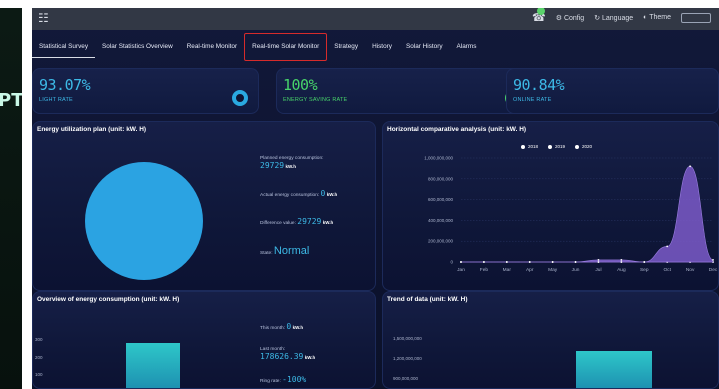  What do you see at coordinates (137, 47) in the screenshot?
I see `tab-solar-statistics-overview: Solar Statistics Overview` at bounding box center [137, 47].